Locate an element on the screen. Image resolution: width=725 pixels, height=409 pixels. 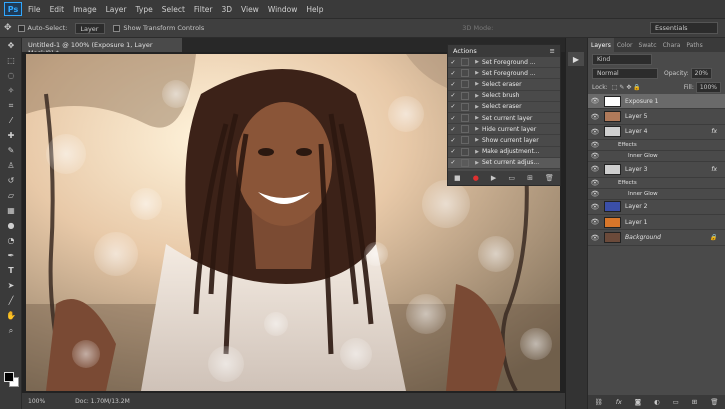
tab-layers: Layers is located at coordinates (601, 45).